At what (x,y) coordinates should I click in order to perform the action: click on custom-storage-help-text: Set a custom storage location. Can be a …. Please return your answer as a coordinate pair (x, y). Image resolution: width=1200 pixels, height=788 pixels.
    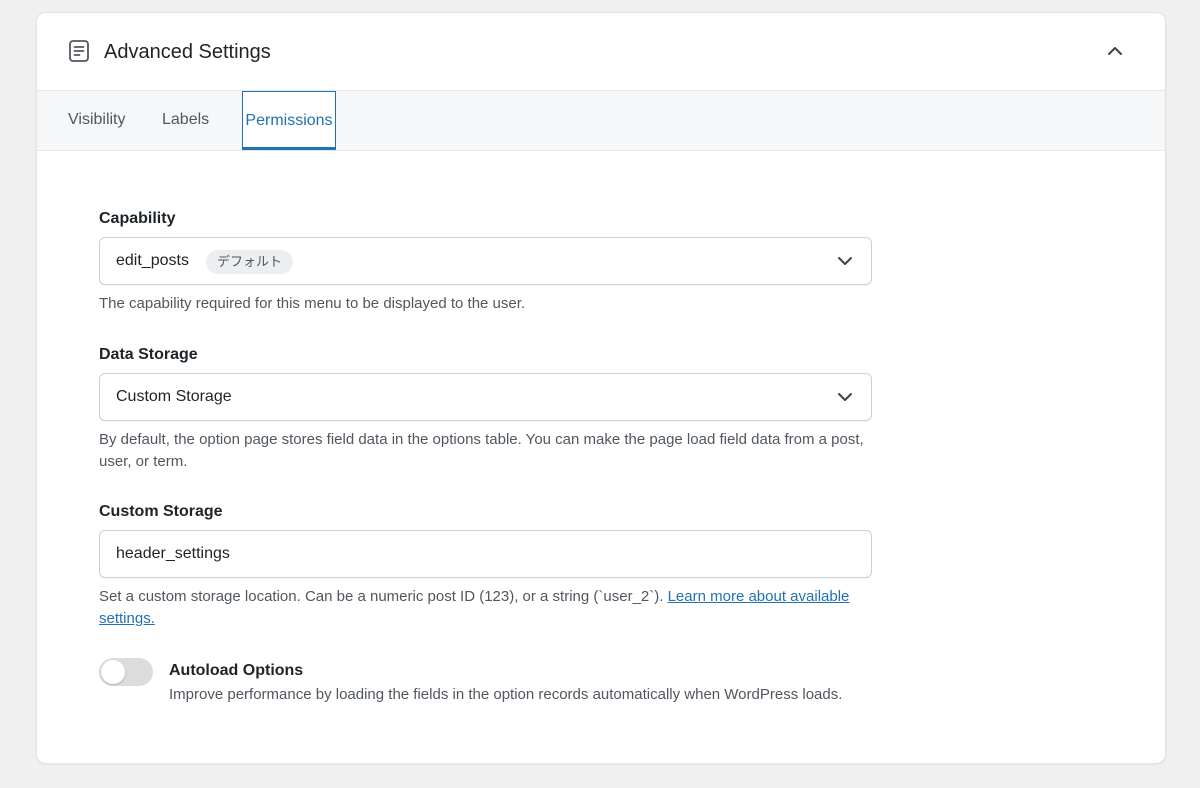
    Looking at the image, I should click on (383, 596).